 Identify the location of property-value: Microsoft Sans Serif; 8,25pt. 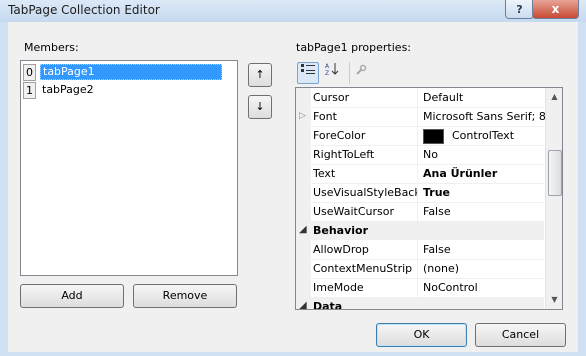
(483, 116).